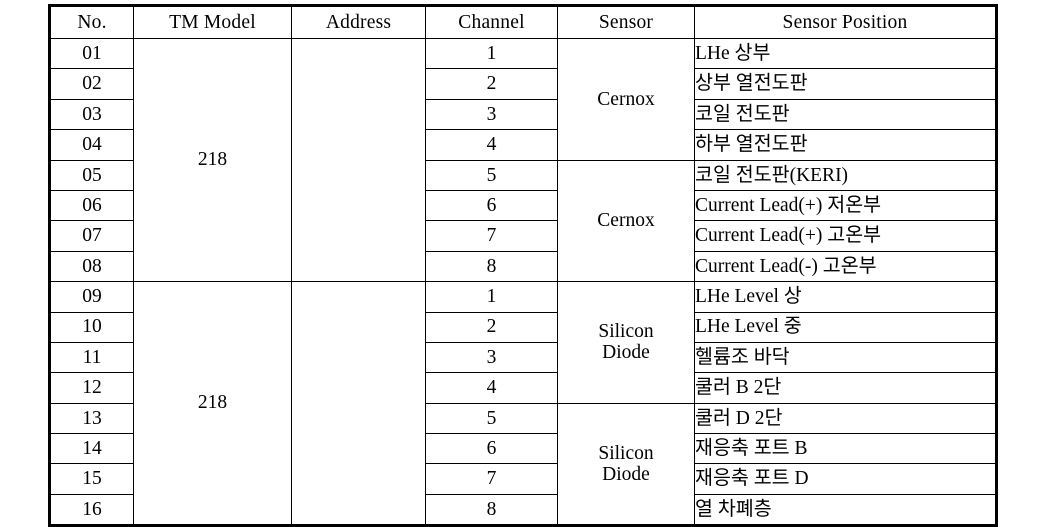 The width and height of the screenshot is (1044, 527). I want to click on cell-sensor-position: 재응축 포트 B, so click(845, 449).